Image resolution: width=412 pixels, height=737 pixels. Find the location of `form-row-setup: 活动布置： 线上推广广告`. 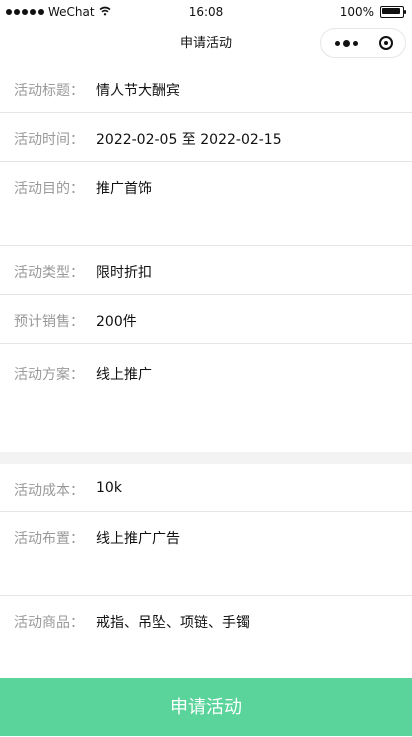

form-row-setup: 活动布置： 线上推广广告 is located at coordinates (206, 554).